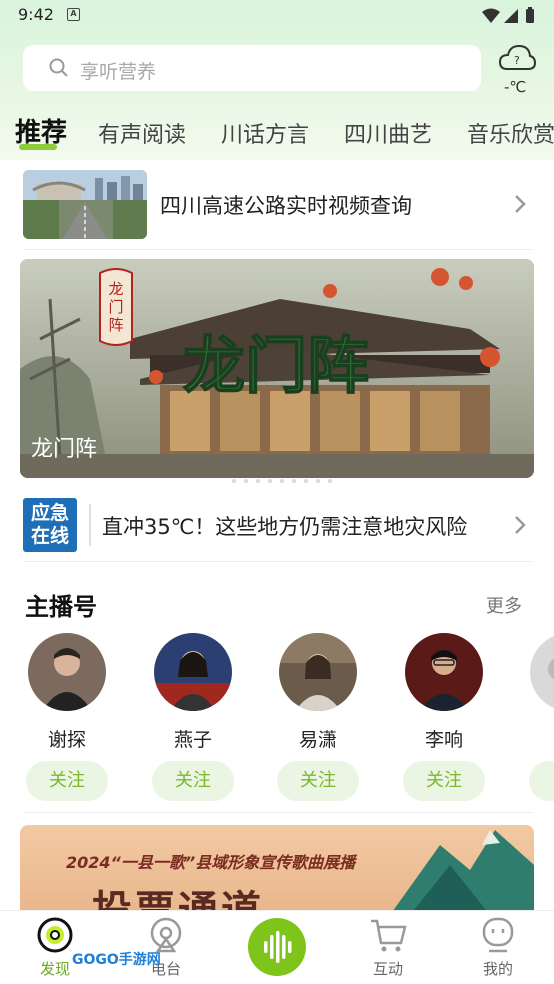 This screenshot has width=554, height=984. What do you see at coordinates (284, 526) in the screenshot?
I see `news-headline: 直冲35℃！这些地方仍需注意地灾风险` at bounding box center [284, 526].